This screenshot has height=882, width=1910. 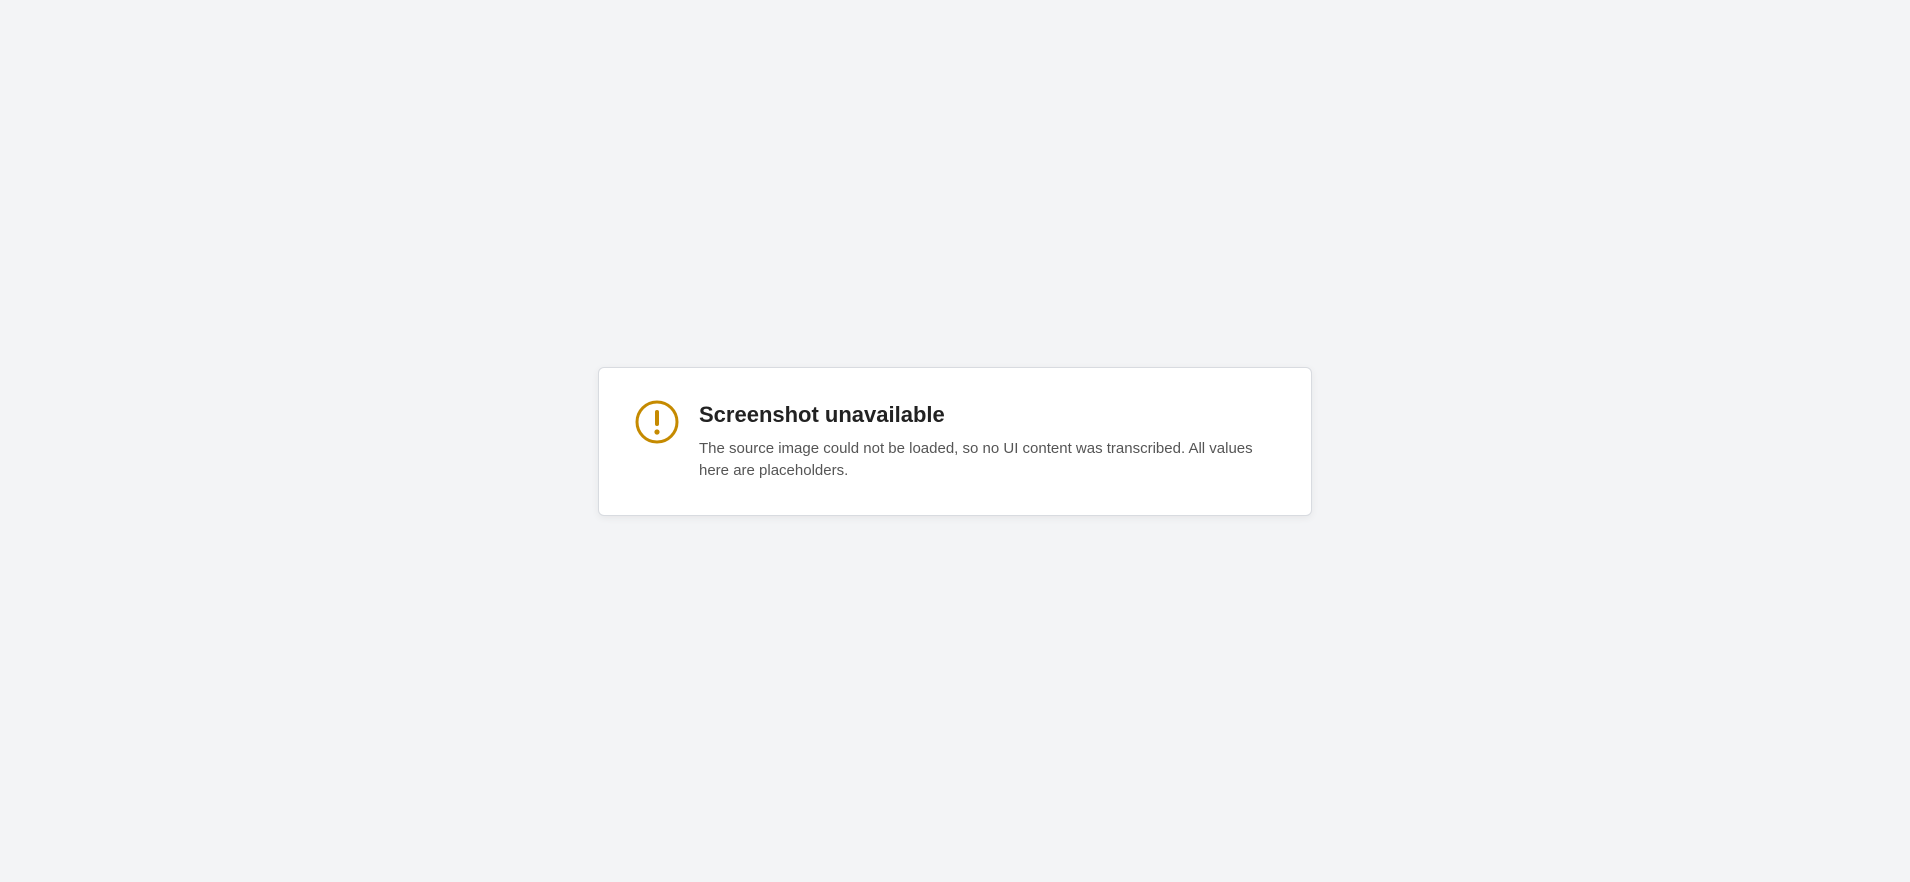 What do you see at coordinates (822, 414) in the screenshot?
I see `notice-title: Screenshot unavailable` at bounding box center [822, 414].